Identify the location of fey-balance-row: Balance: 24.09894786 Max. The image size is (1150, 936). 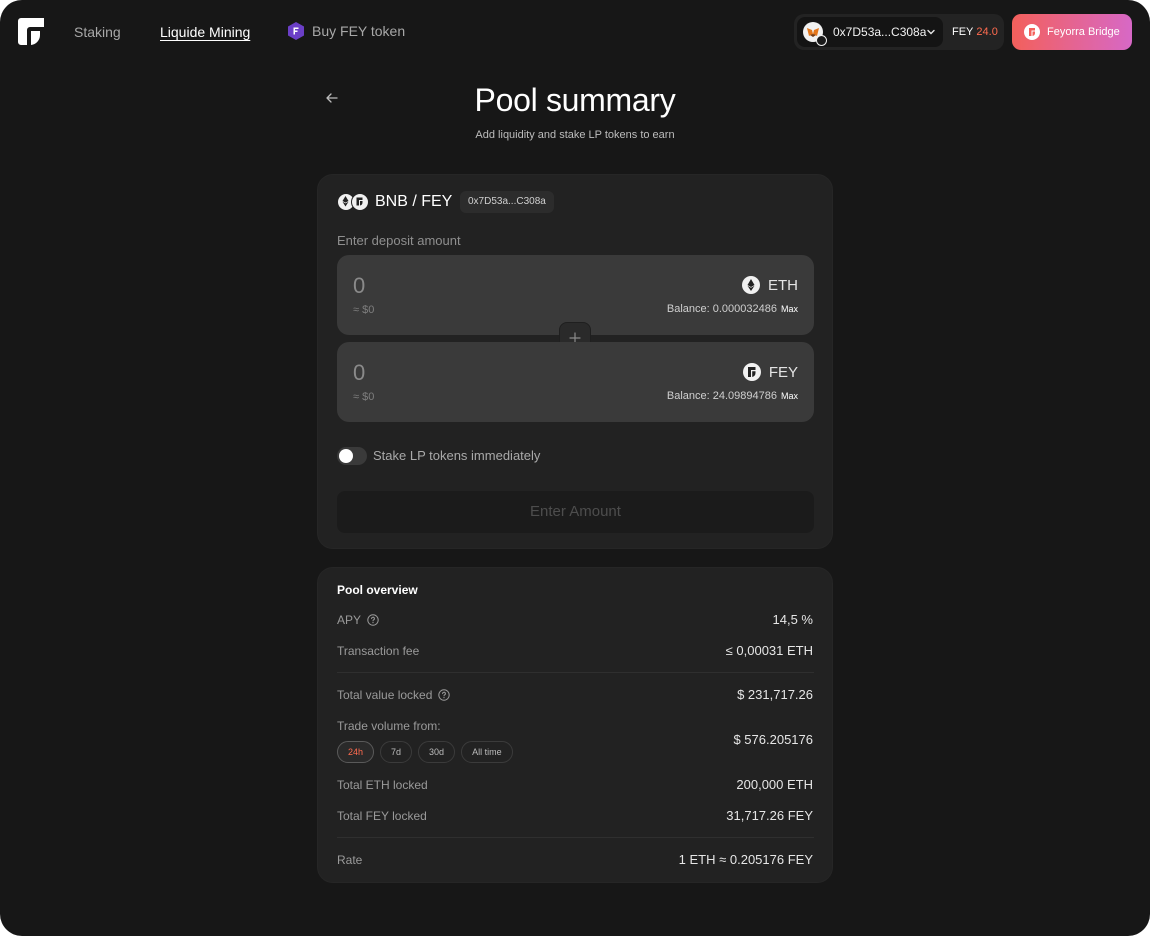
(732, 396).